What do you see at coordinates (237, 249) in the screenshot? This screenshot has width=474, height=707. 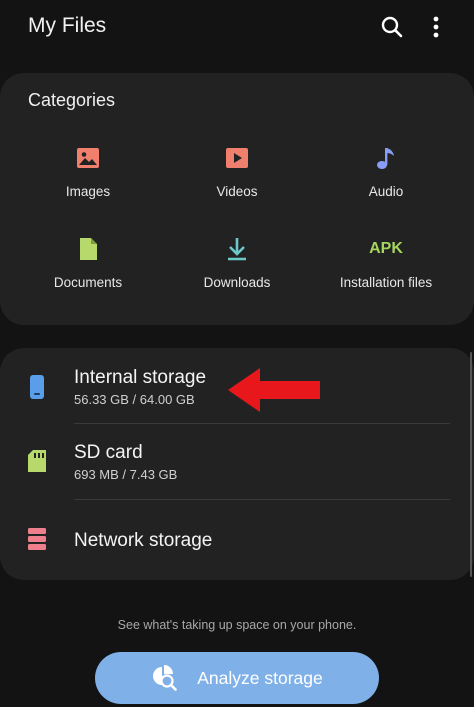 I see `download-icon` at bounding box center [237, 249].